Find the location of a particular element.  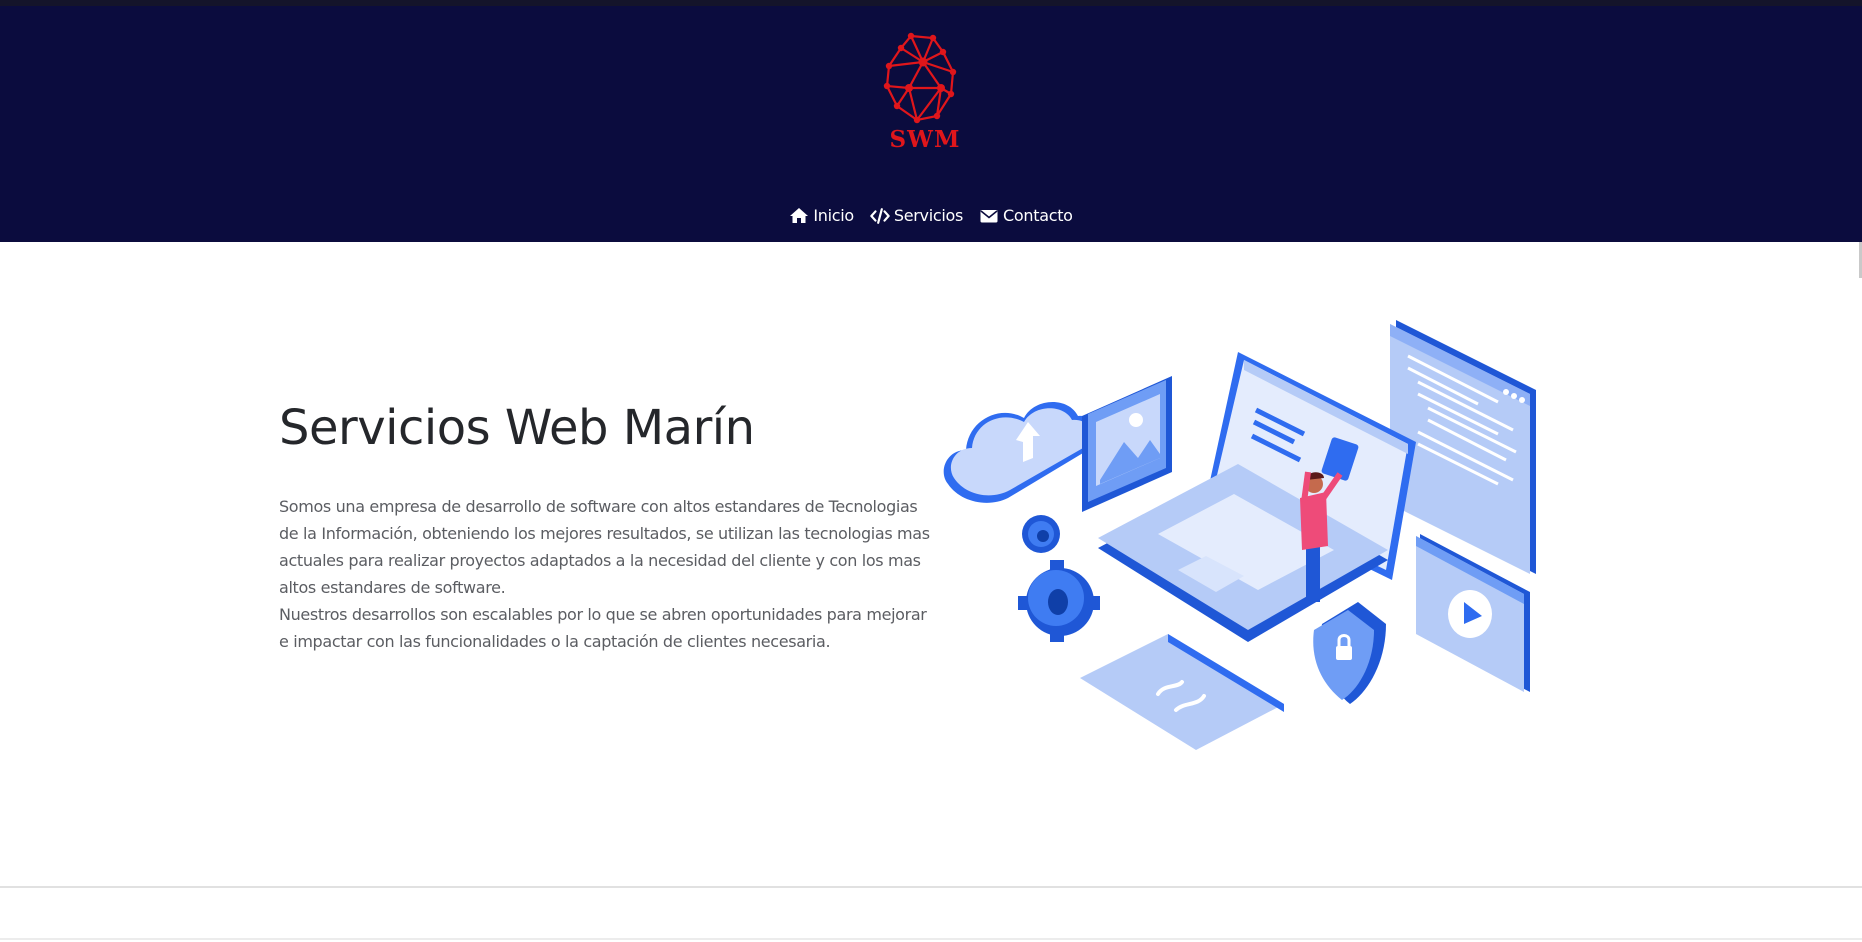

nav-link-inicio: Inicio is located at coordinates (821, 215).